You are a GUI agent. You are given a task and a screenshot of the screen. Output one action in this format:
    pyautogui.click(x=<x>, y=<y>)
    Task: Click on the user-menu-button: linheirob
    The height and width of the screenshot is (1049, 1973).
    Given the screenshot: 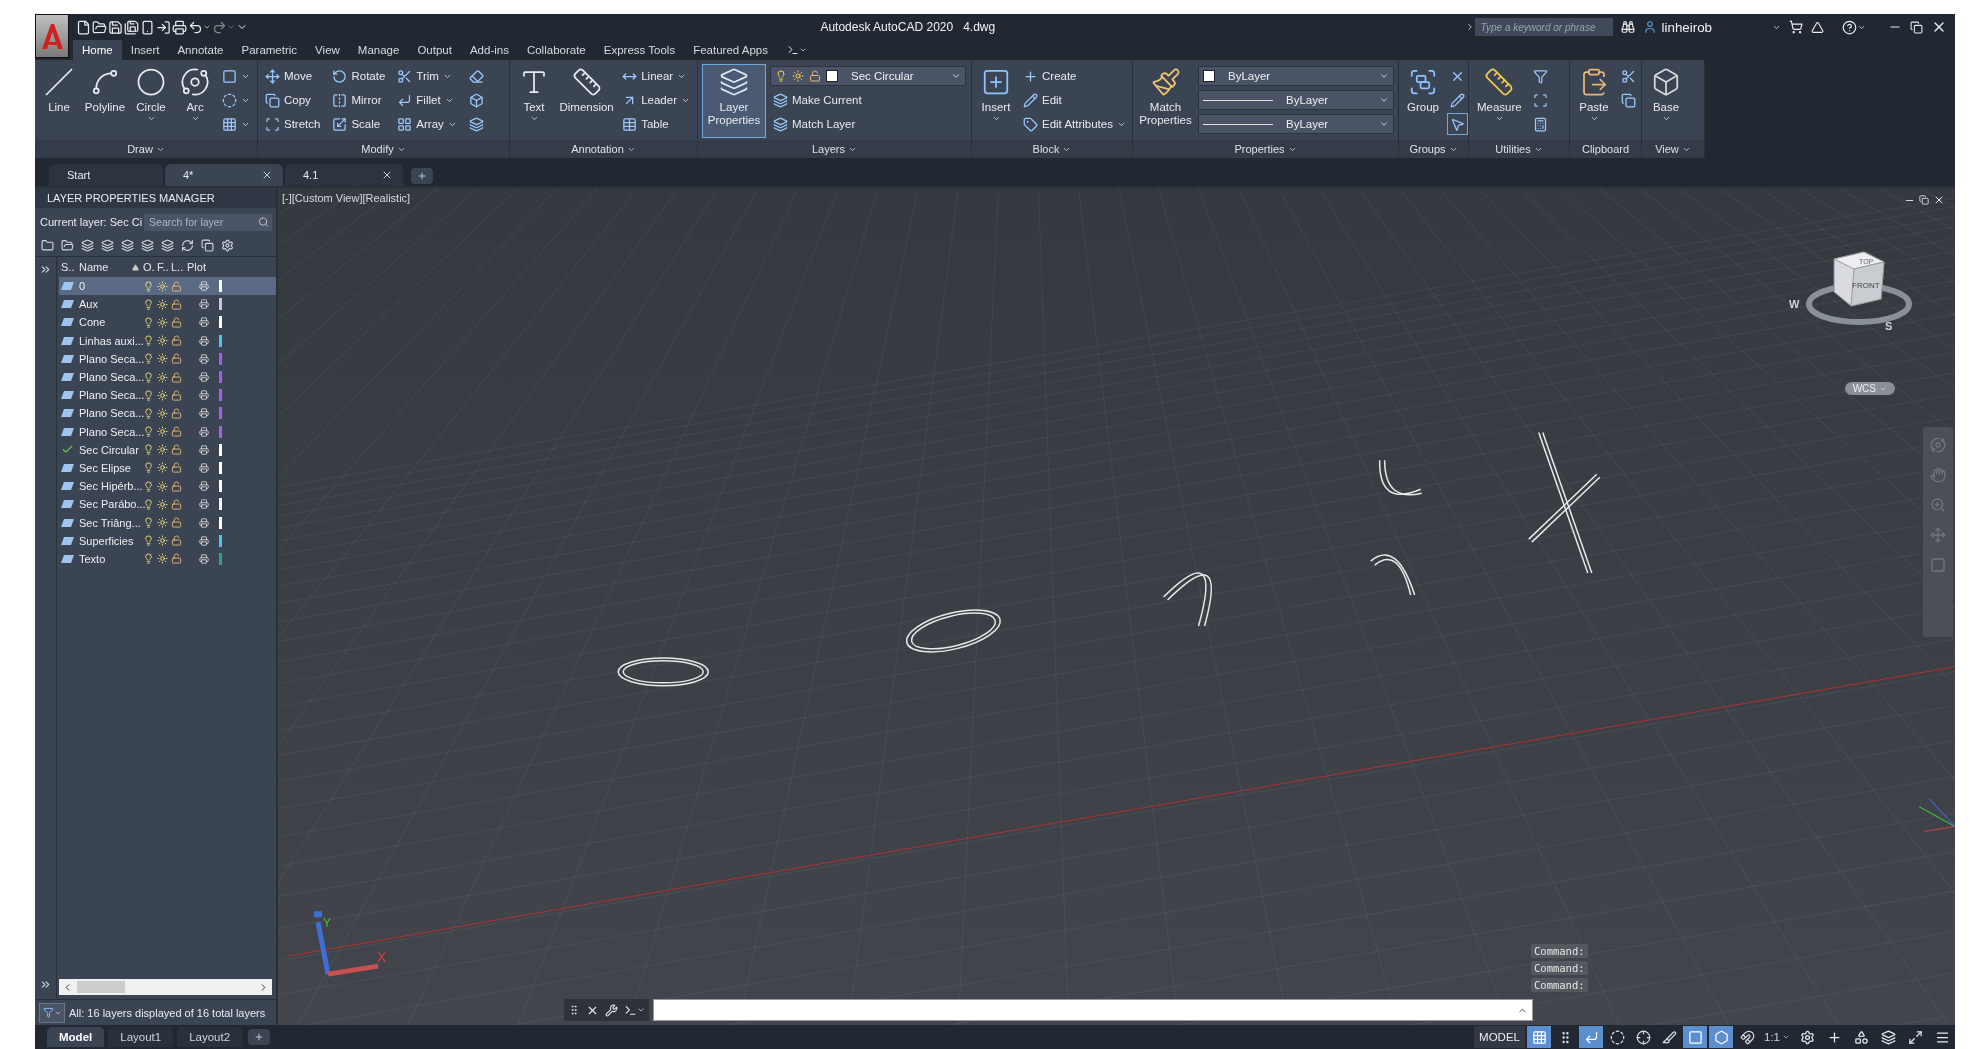 What is the action you would take?
    pyautogui.click(x=1711, y=27)
    